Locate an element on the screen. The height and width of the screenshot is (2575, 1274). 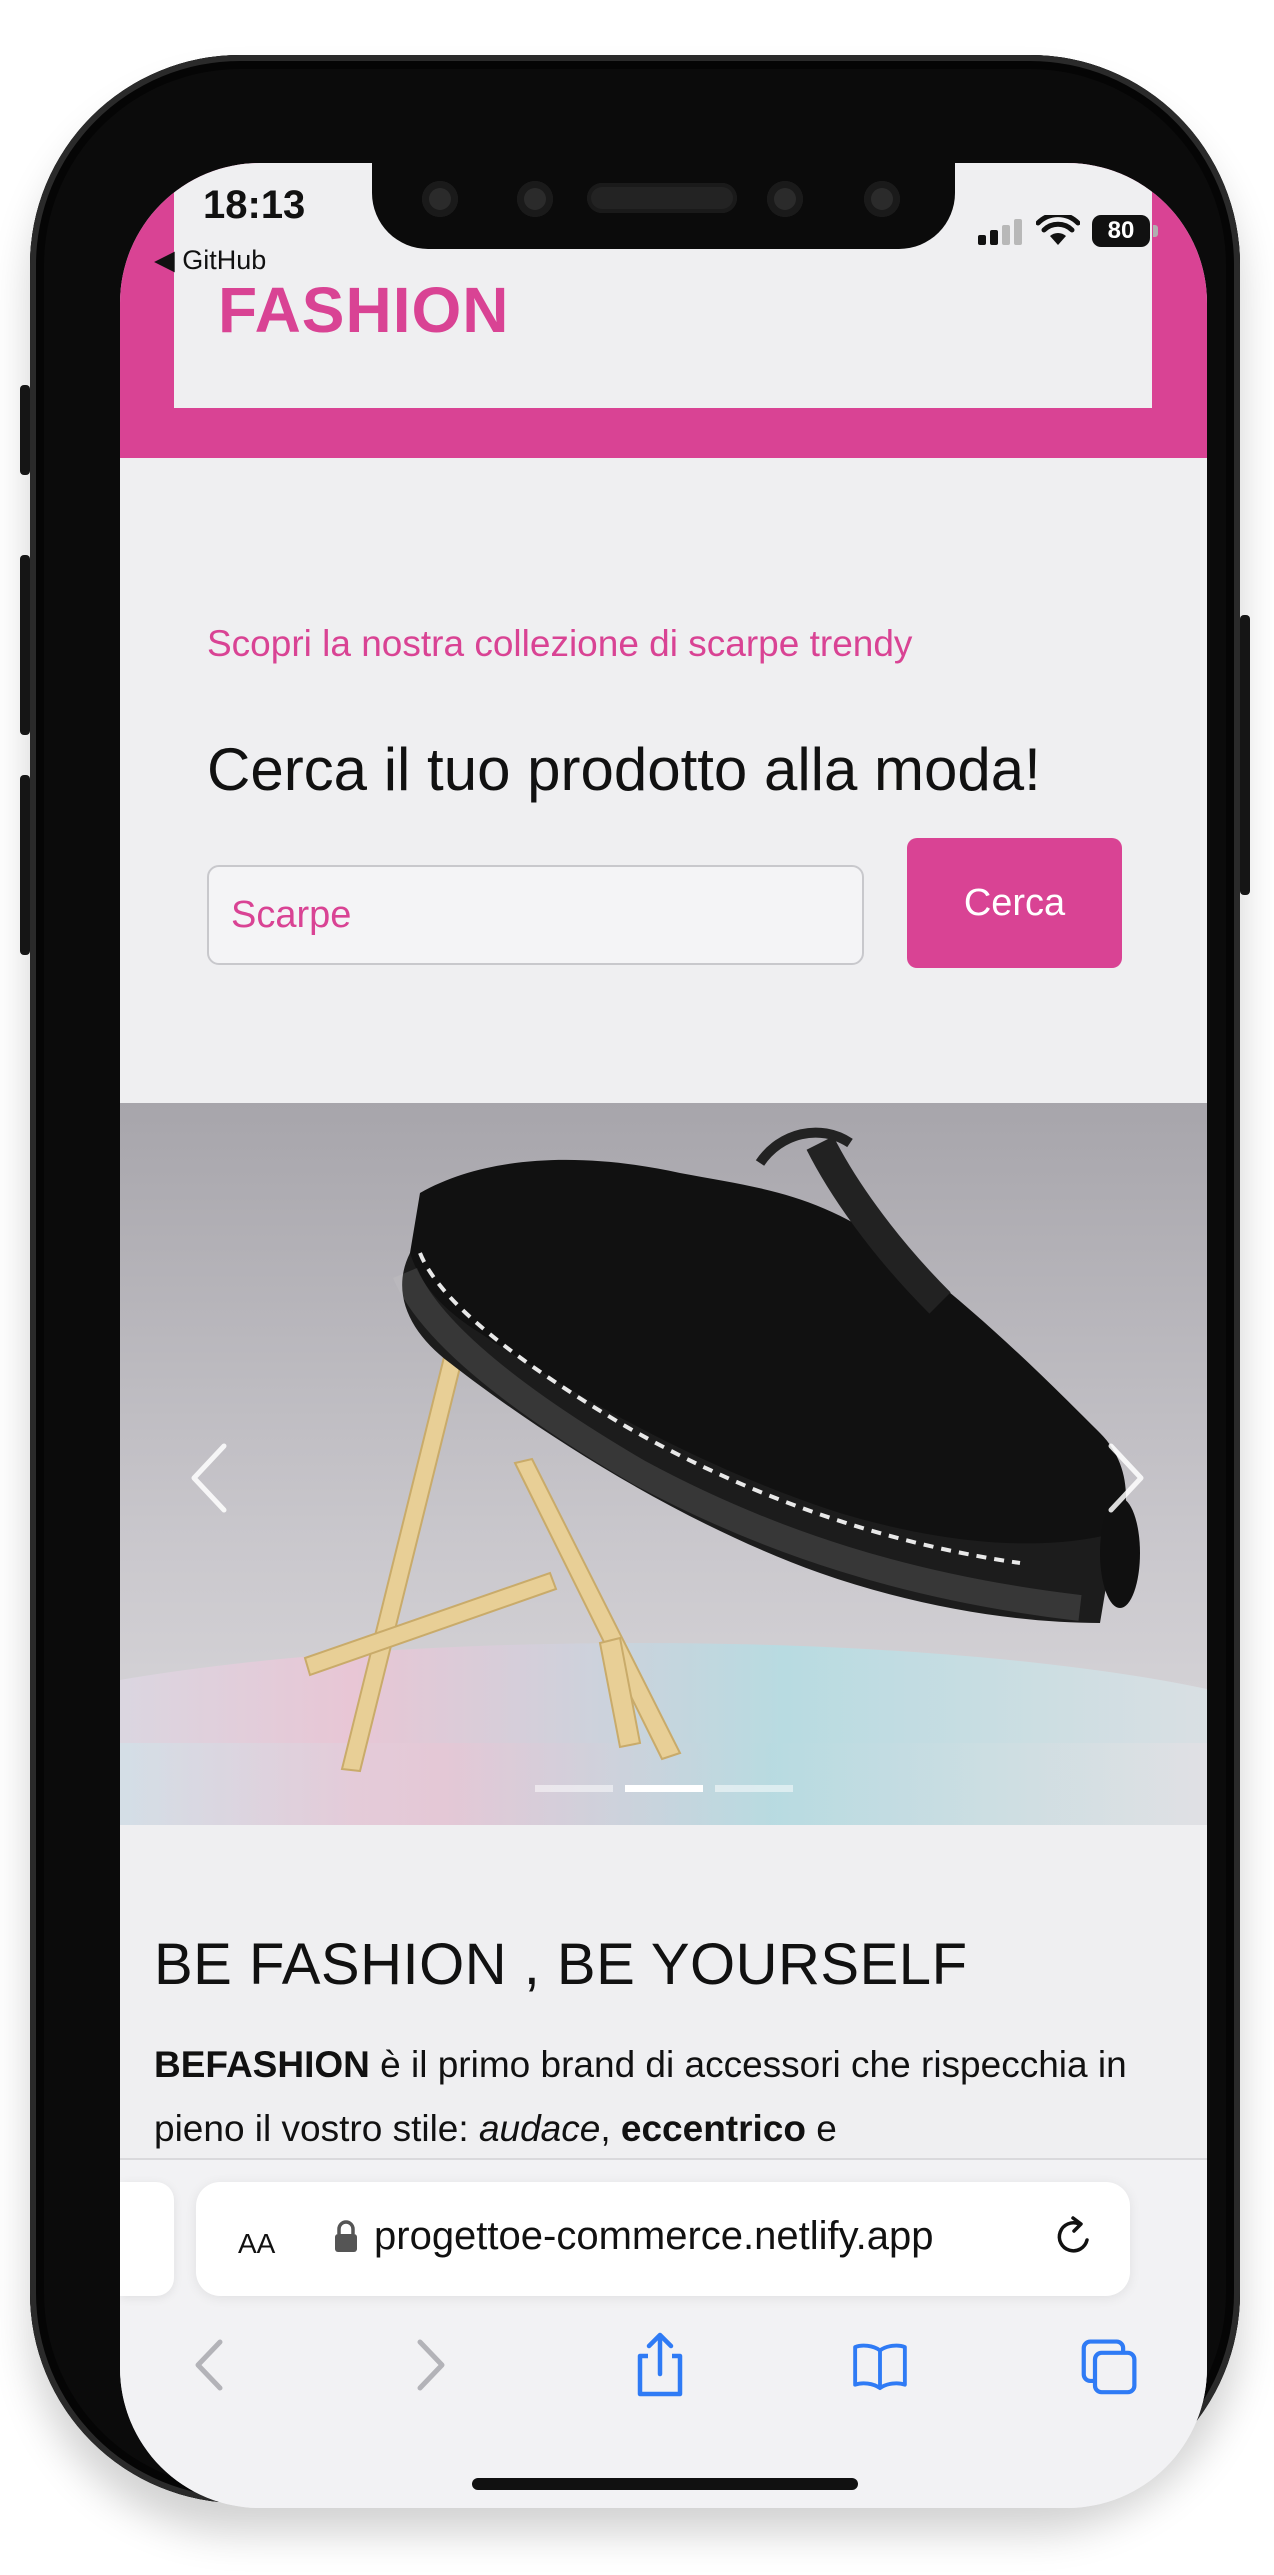
bookmarks-icon is located at coordinates (880, 2365).